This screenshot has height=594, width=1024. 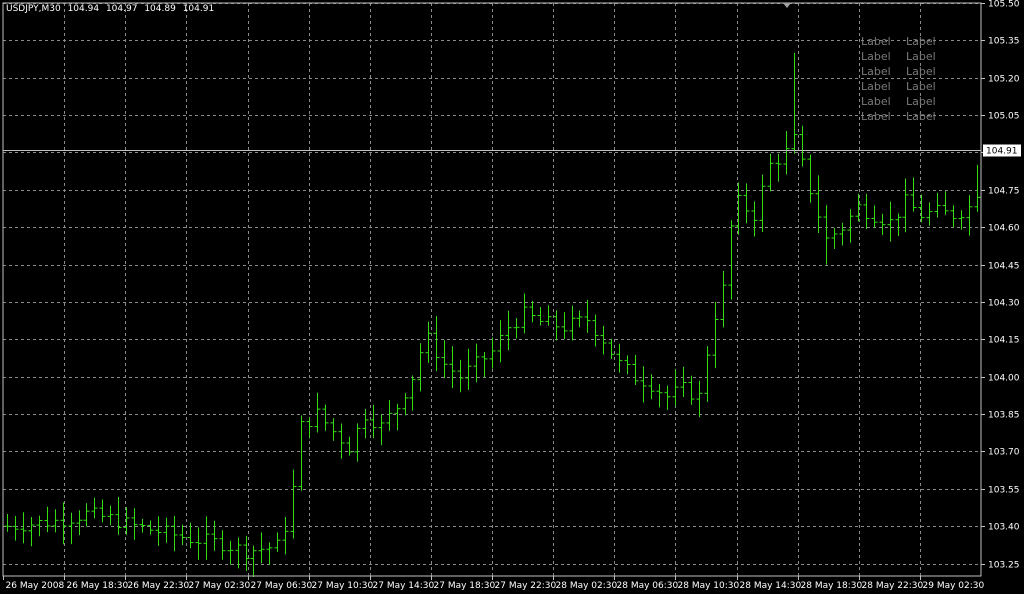 What do you see at coordinates (33, 9) in the screenshot?
I see `symbol-label: USDJPY,M30` at bounding box center [33, 9].